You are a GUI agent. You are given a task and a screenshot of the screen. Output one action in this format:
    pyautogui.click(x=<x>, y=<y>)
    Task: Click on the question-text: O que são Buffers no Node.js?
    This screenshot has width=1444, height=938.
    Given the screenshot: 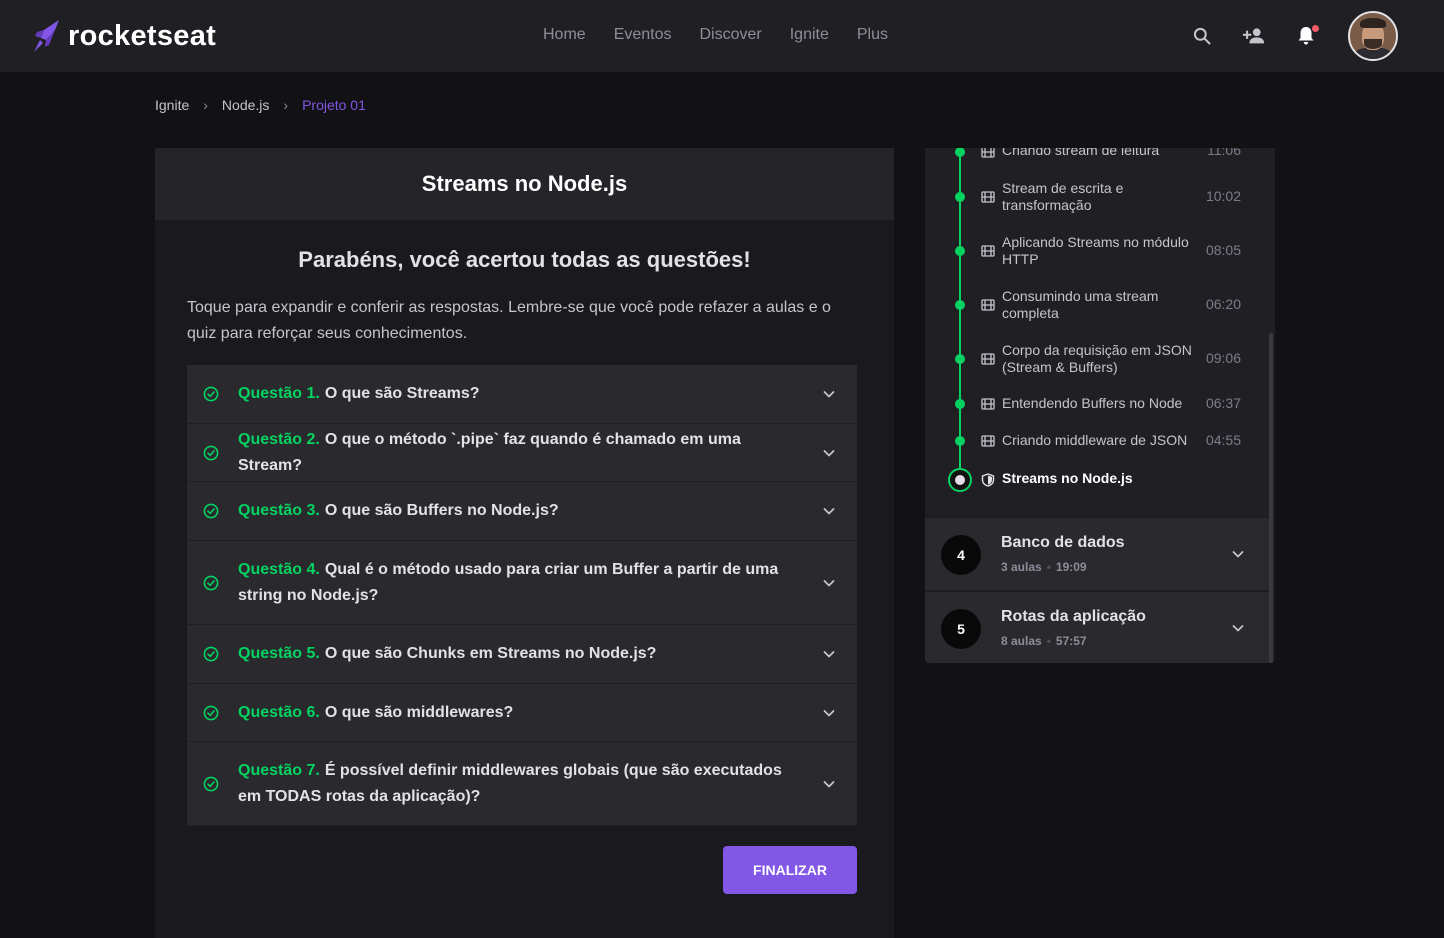 What is the action you would take?
    pyautogui.click(x=441, y=510)
    